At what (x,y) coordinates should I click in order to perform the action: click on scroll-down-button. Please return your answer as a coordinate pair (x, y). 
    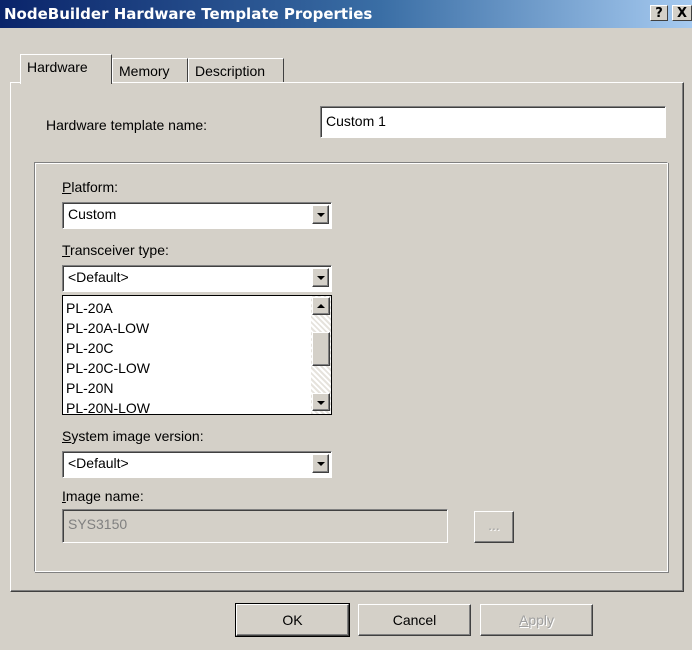
    Looking at the image, I should click on (321, 402).